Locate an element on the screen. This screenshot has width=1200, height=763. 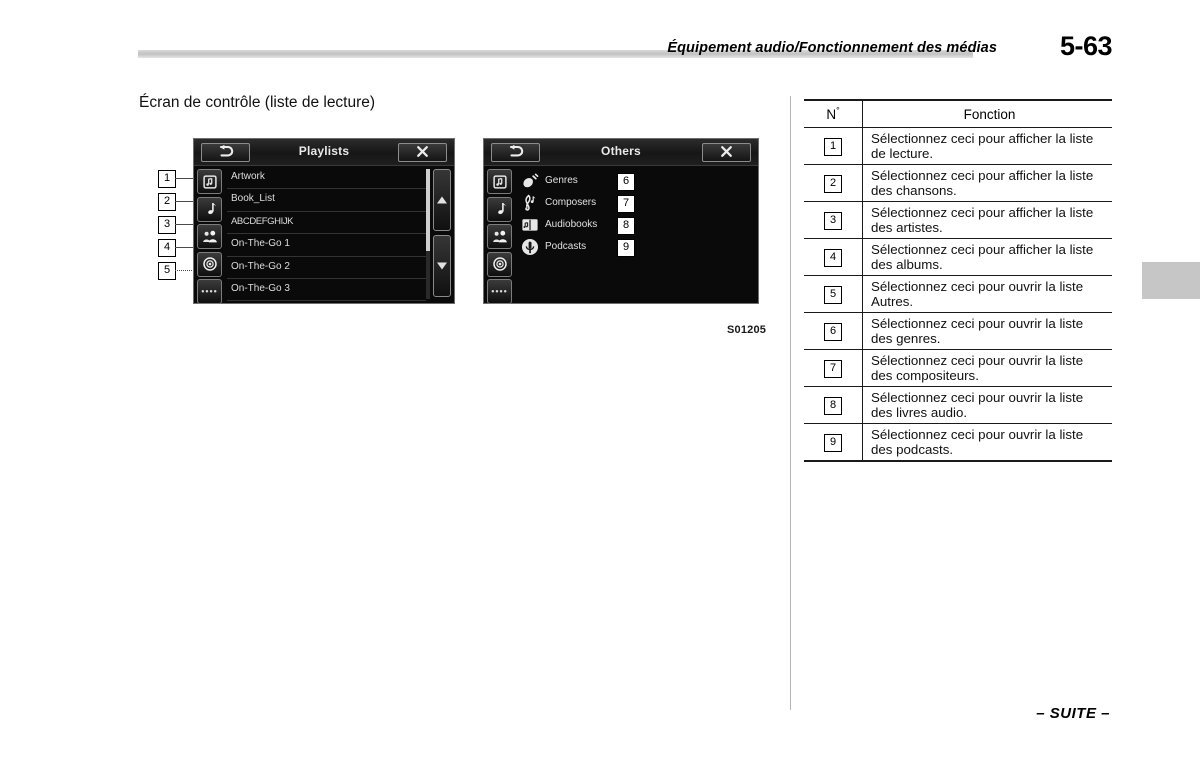
list-item: Artwork is located at coordinates (326, 178).